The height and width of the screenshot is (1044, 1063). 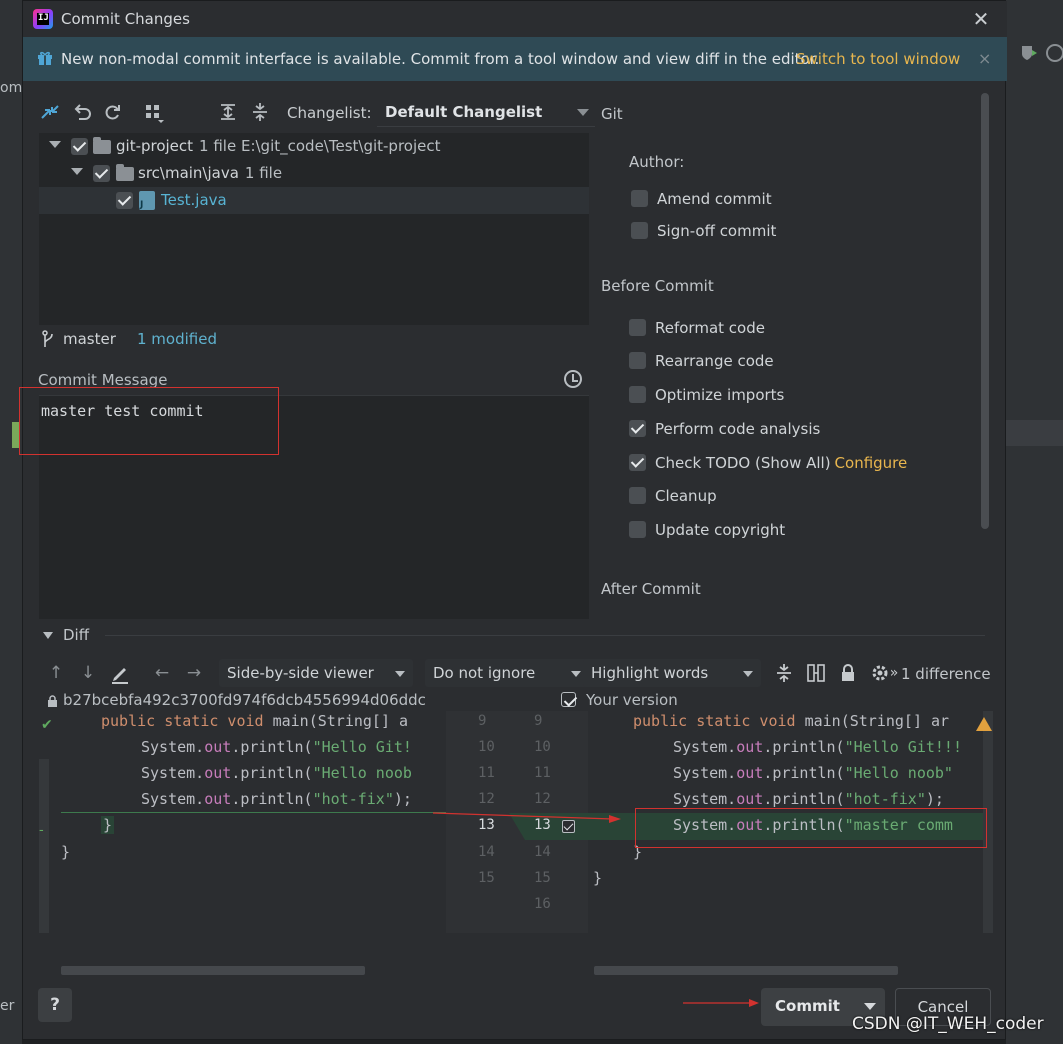 I want to click on amend-commit-option: Amend commit, so click(x=801, y=200).